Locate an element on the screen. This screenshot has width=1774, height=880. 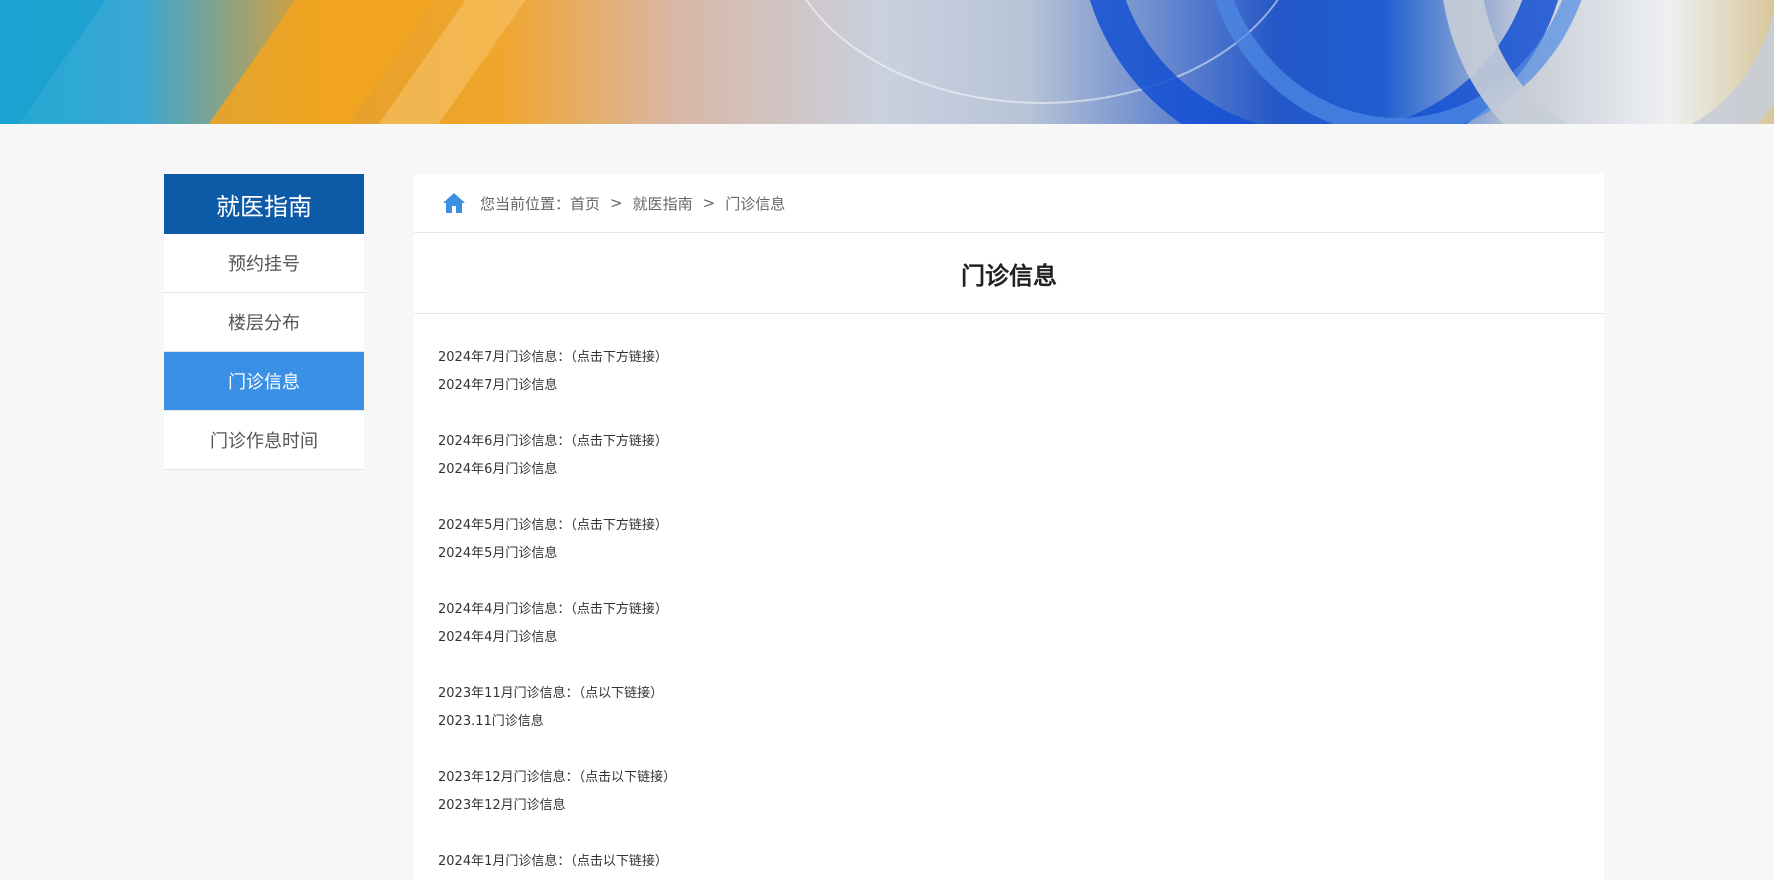
entry-heading: 2024年1月门诊信息：（点击以下链接） is located at coordinates (553, 861).